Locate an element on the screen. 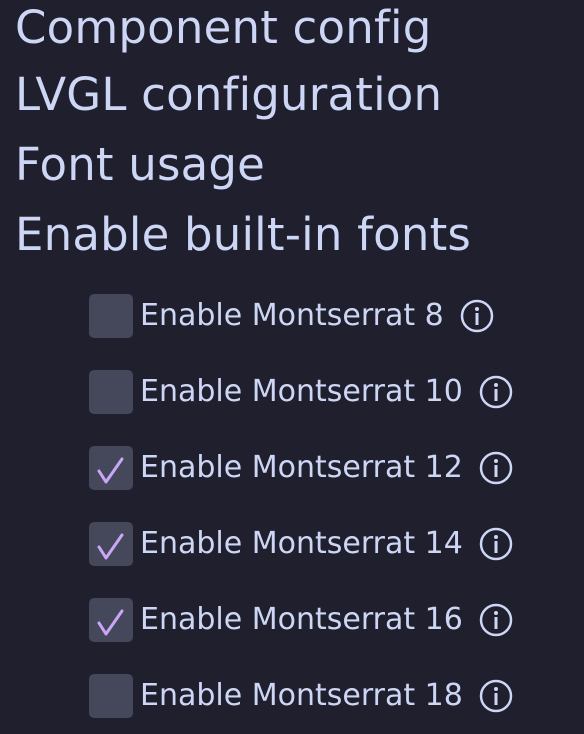 This screenshot has width=584, height=734. option-label: Enable Montserrat 8 is located at coordinates (292, 315).